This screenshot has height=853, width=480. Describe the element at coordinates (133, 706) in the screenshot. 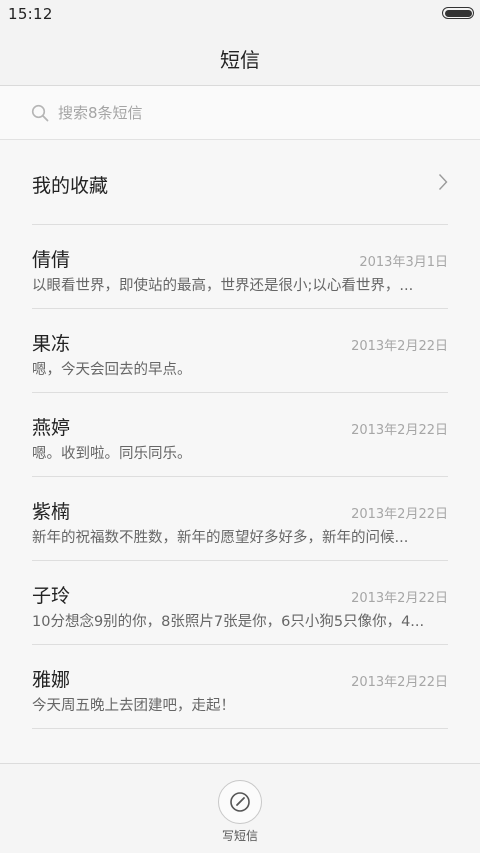

I see `message-preview: 今天周五晚上去团建吧，走起！` at that location.